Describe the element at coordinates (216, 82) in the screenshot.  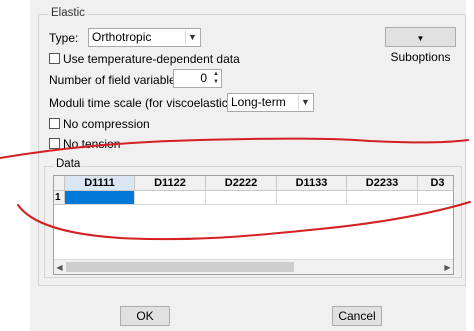
I see `stepper-down-icon: ▼` at that location.